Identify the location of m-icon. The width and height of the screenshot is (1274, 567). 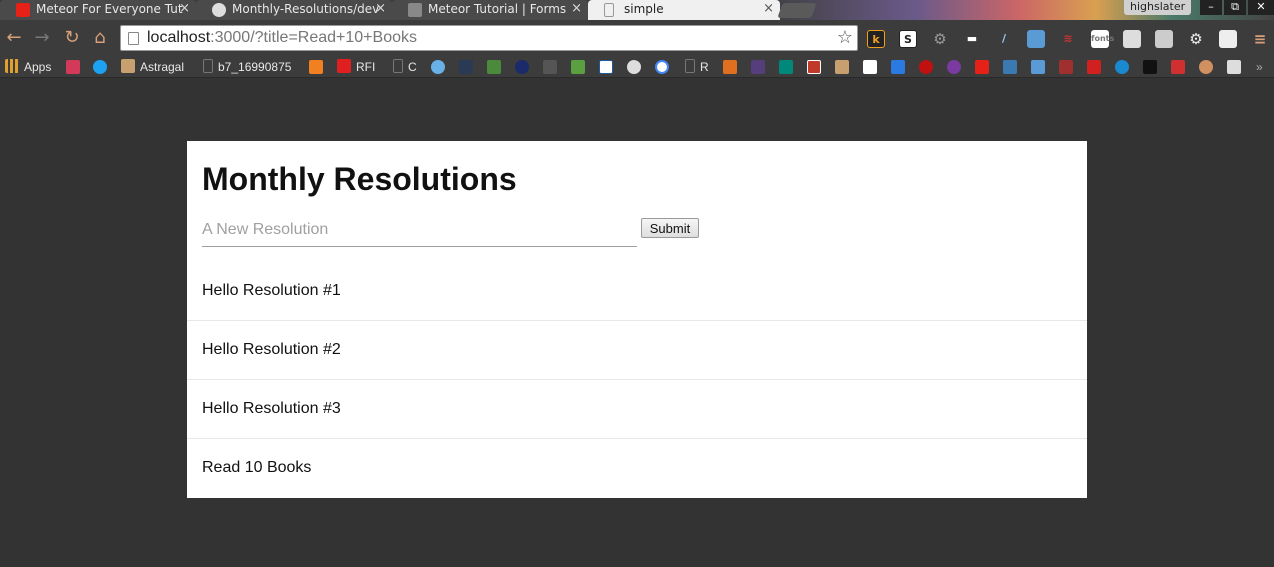
(1150, 67).